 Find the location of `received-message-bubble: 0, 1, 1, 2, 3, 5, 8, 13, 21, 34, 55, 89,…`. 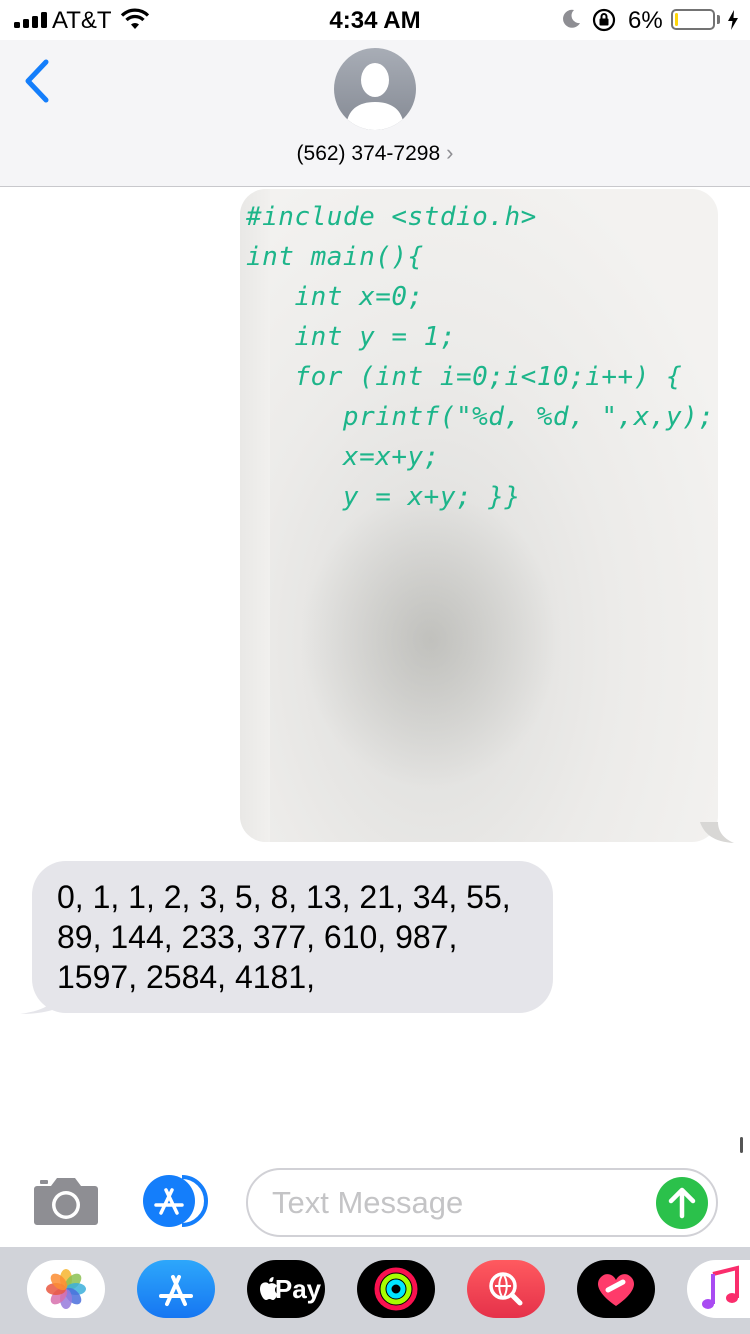

received-message-bubble: 0, 1, 1, 2, 3, 5, 8, 13, 21, 34, 55, 89,… is located at coordinates (292, 937).